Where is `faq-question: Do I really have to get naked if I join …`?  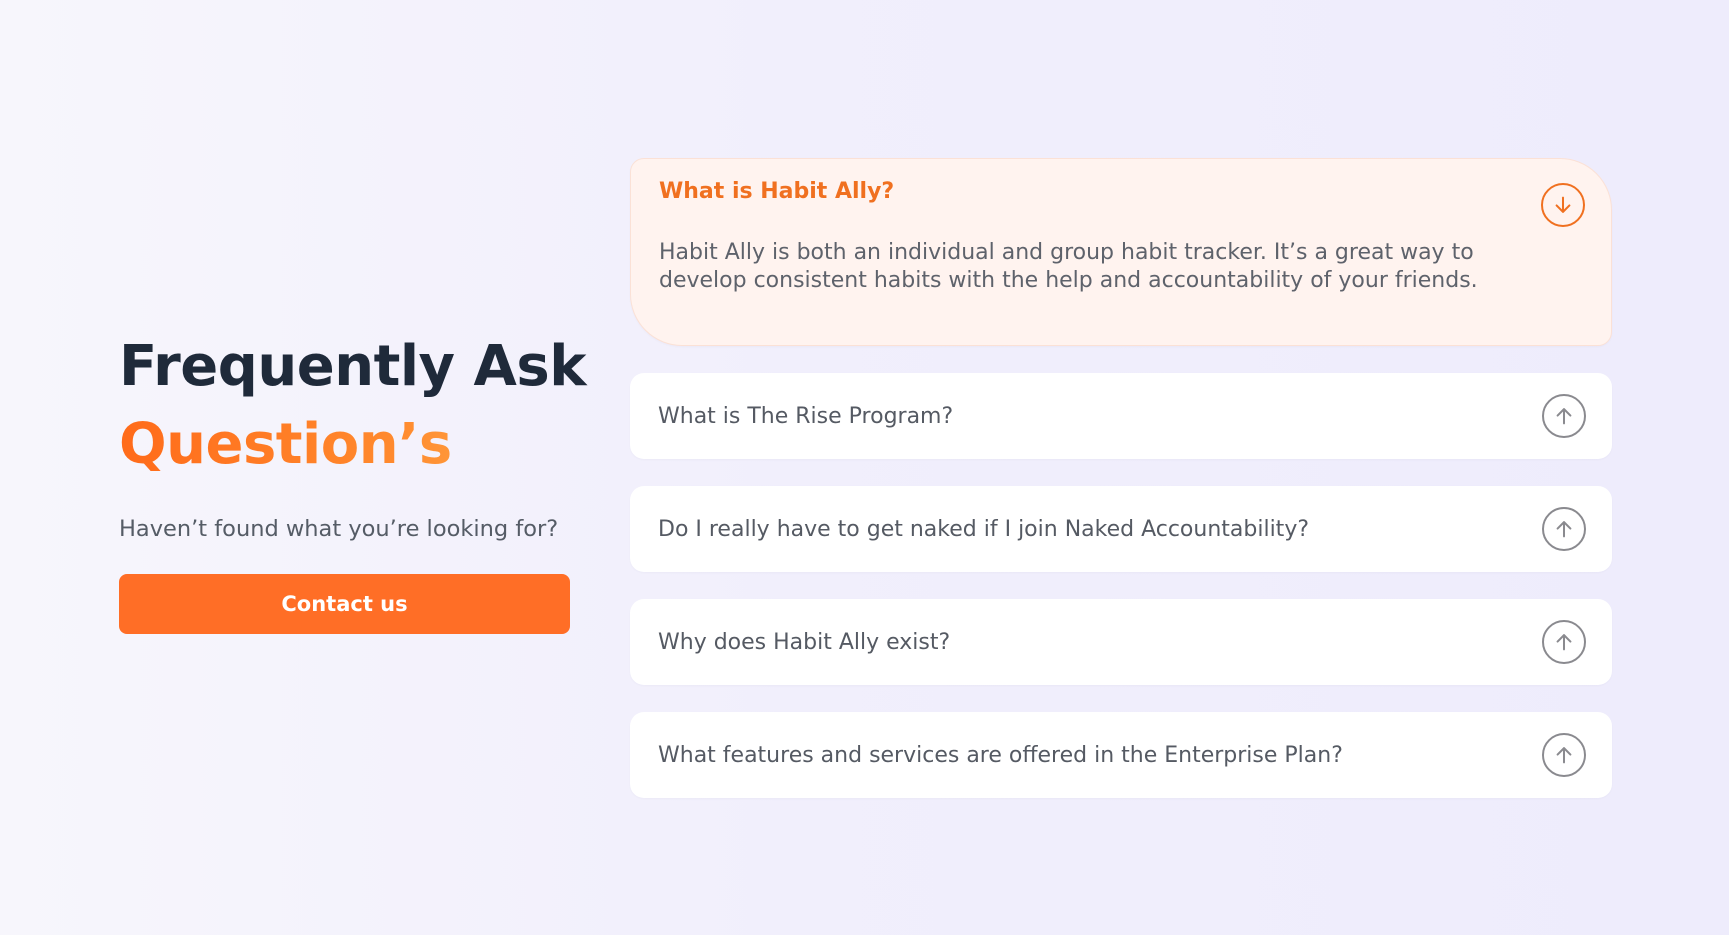 faq-question: Do I really have to get naked if I join … is located at coordinates (983, 529).